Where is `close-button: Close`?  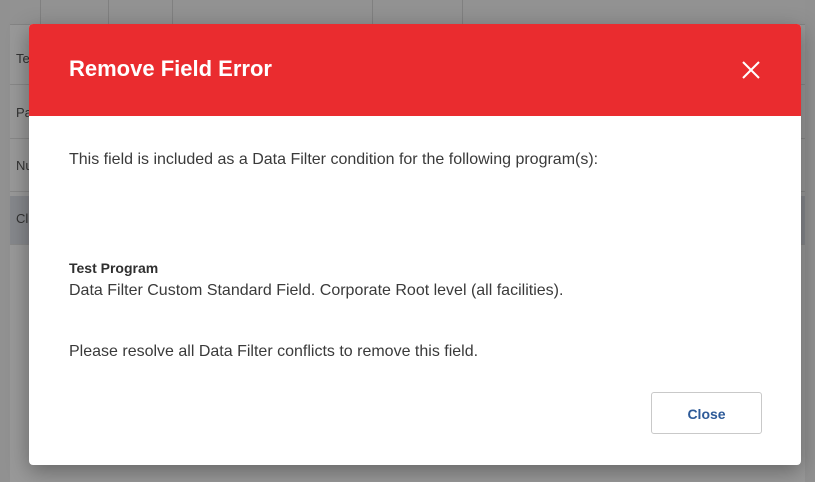
close-button: Close is located at coordinates (706, 413).